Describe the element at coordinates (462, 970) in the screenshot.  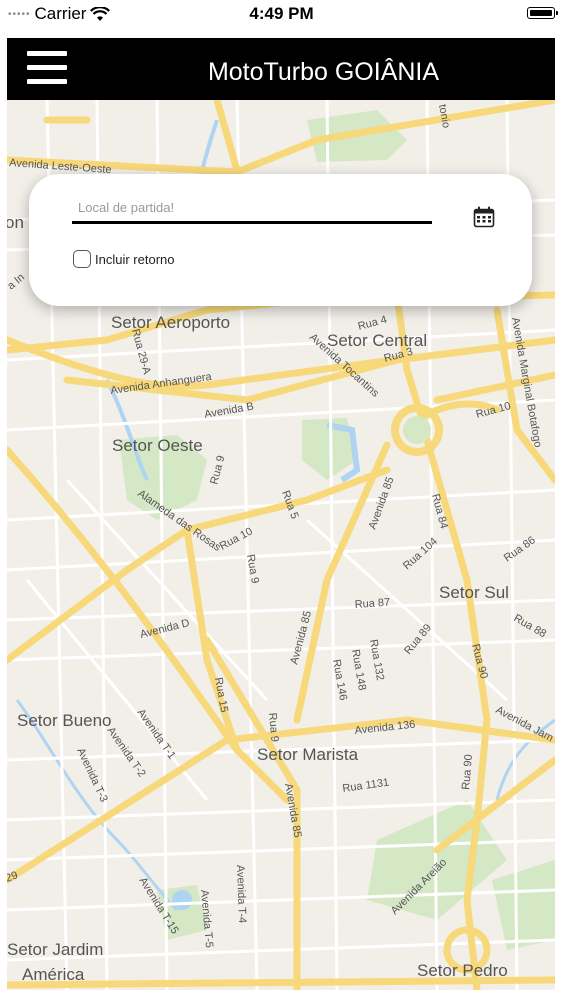
I see `district-label: Setor Pedro` at that location.